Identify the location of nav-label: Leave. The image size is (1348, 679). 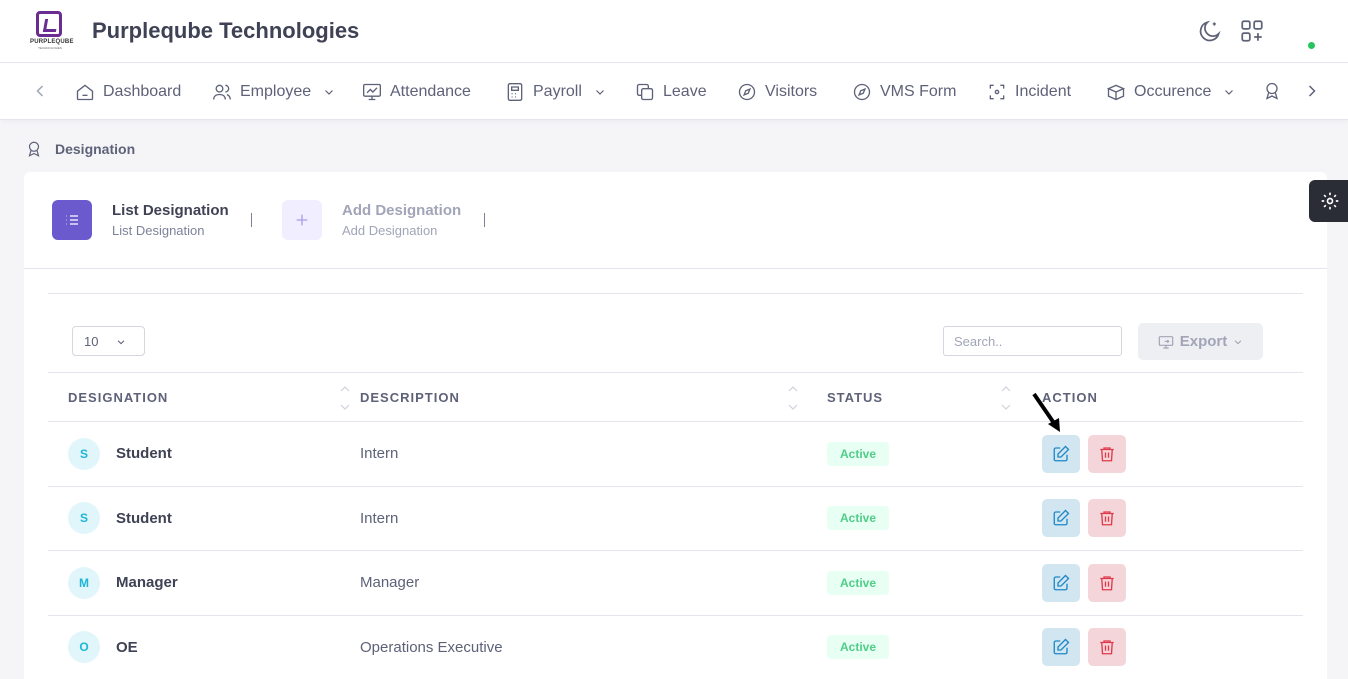
(685, 91).